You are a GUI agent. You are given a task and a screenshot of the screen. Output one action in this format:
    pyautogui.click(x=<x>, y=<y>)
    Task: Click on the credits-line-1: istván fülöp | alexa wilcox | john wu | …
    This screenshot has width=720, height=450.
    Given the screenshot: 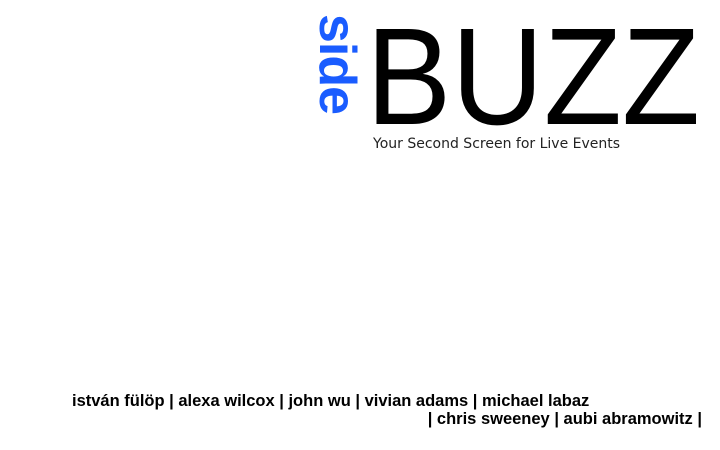 What is the action you would take?
    pyautogui.click(x=331, y=401)
    